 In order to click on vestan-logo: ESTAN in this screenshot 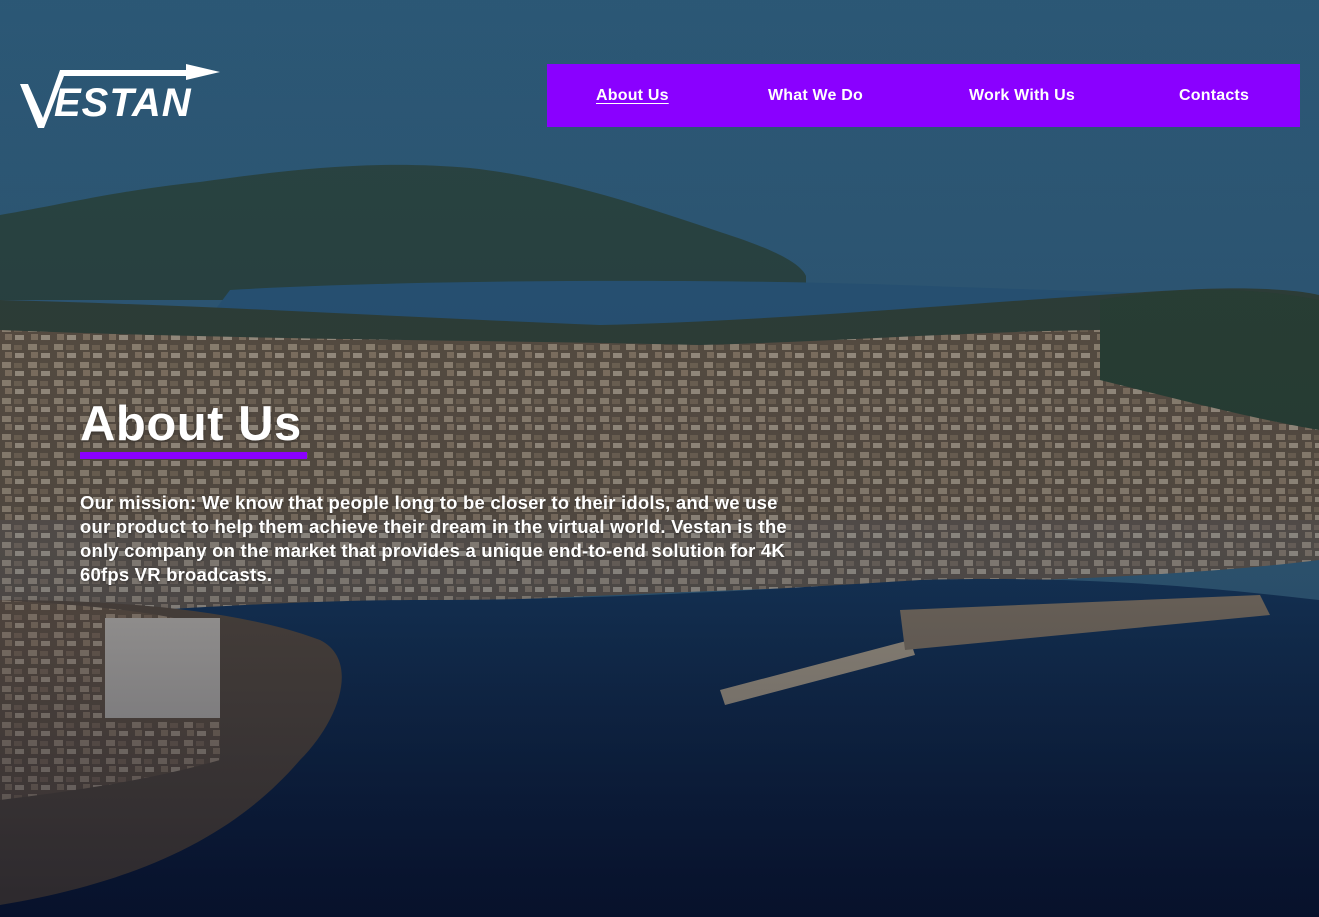, I will do `click(120, 96)`.